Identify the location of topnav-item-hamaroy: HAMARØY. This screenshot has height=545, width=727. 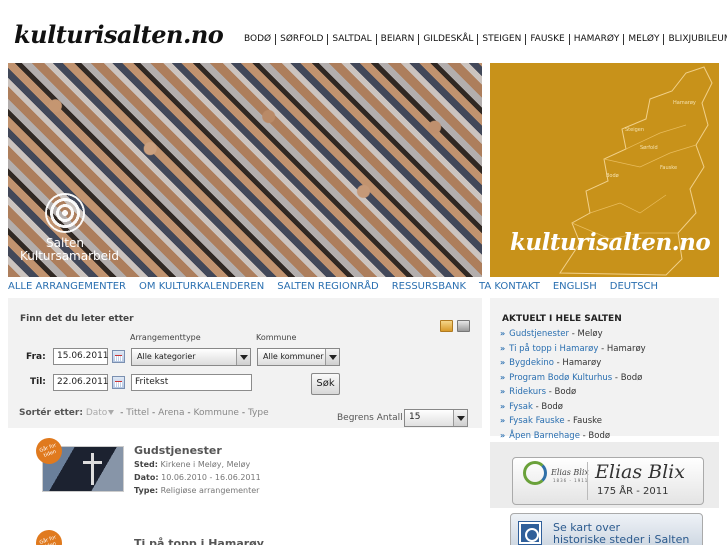
(597, 39).